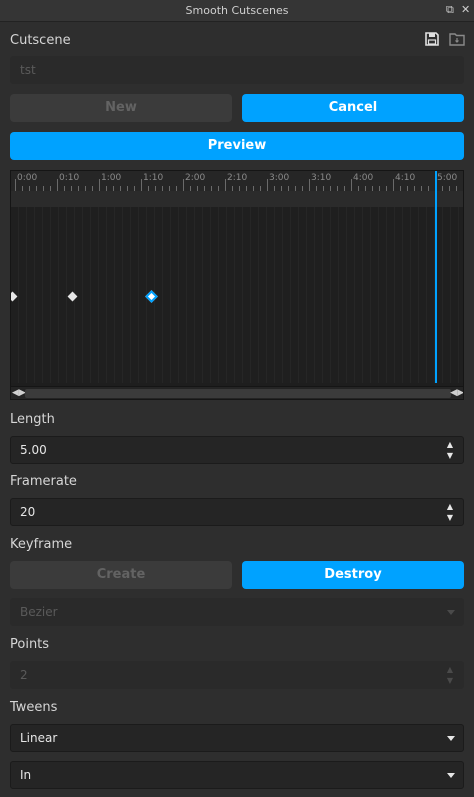 The height and width of the screenshot is (797, 474). I want to click on easing-dropdown: Bezier, so click(237, 612).